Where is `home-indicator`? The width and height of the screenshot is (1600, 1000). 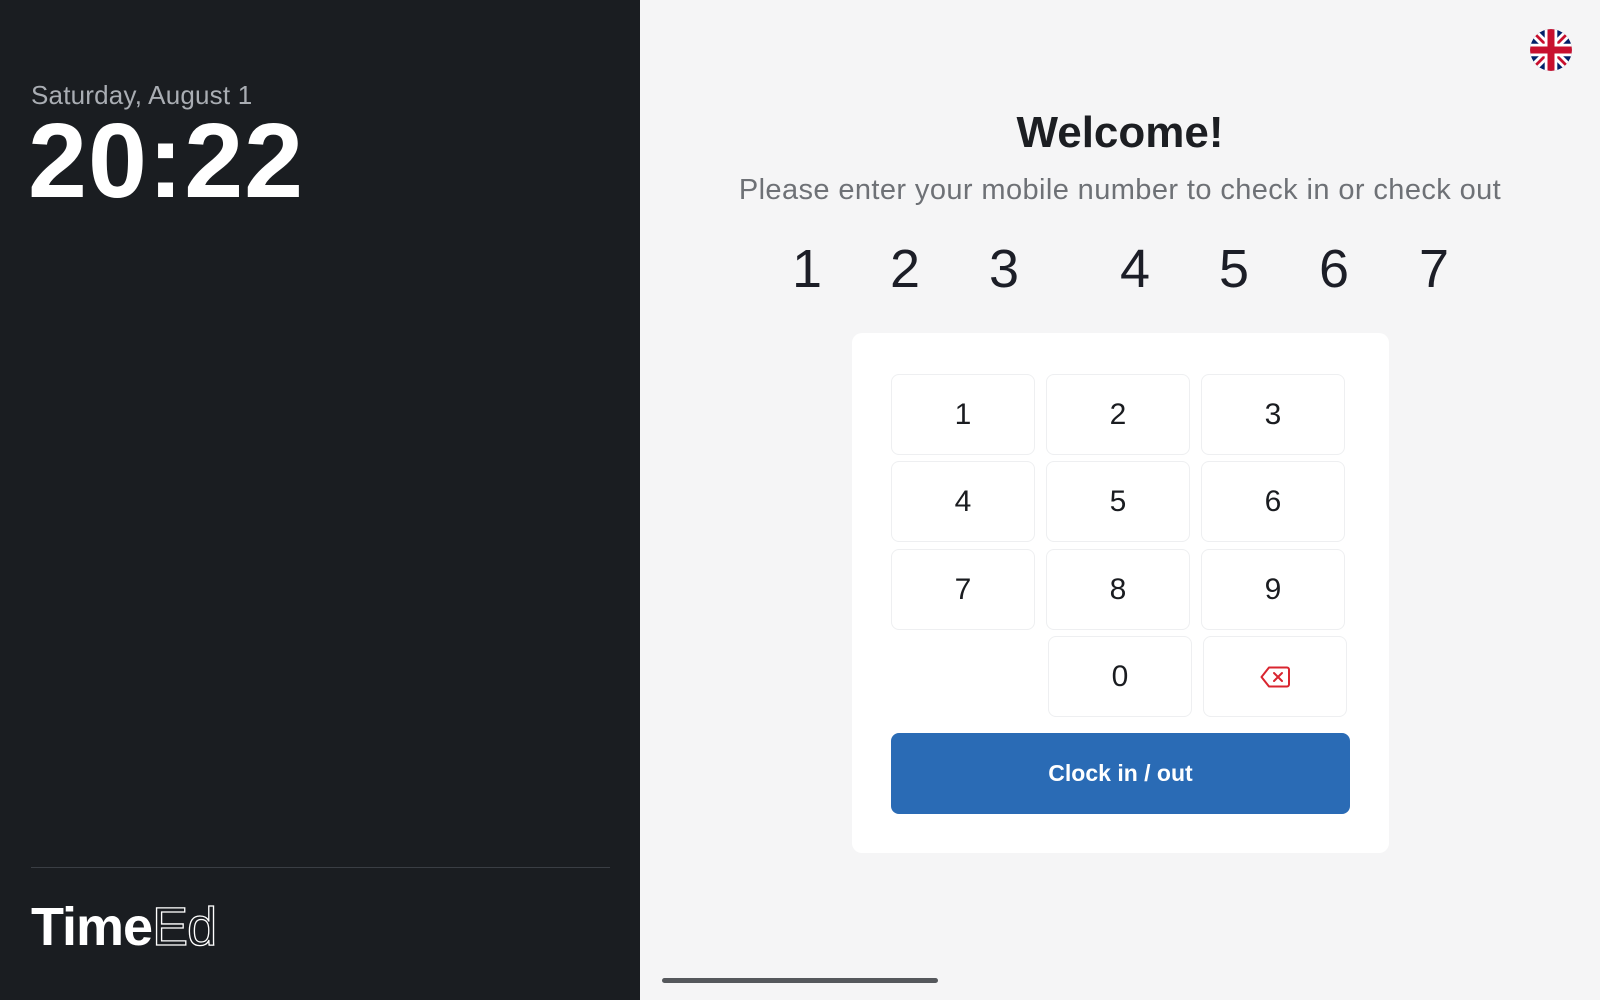 home-indicator is located at coordinates (800, 980).